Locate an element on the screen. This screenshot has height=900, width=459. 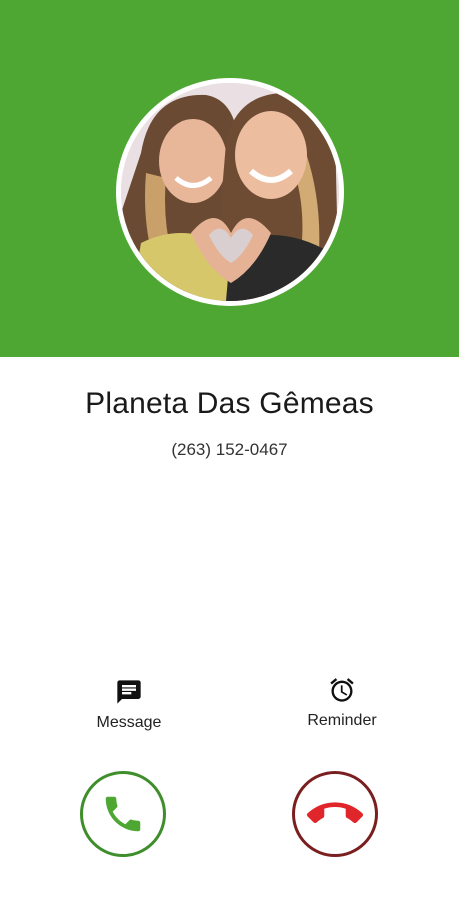
accept-call-button is located at coordinates (123, 814).